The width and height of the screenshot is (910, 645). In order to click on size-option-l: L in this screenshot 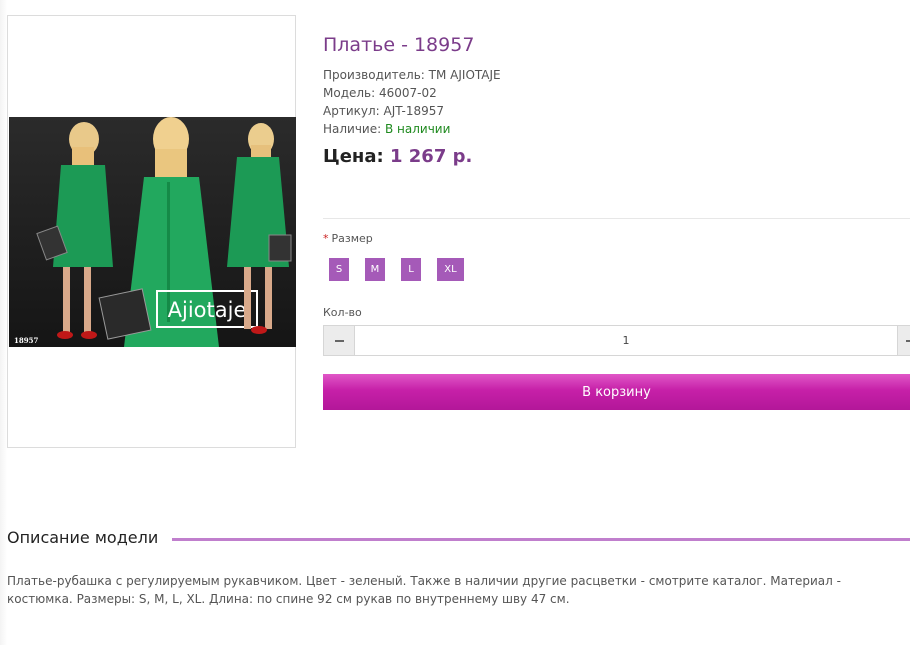, I will do `click(411, 269)`.